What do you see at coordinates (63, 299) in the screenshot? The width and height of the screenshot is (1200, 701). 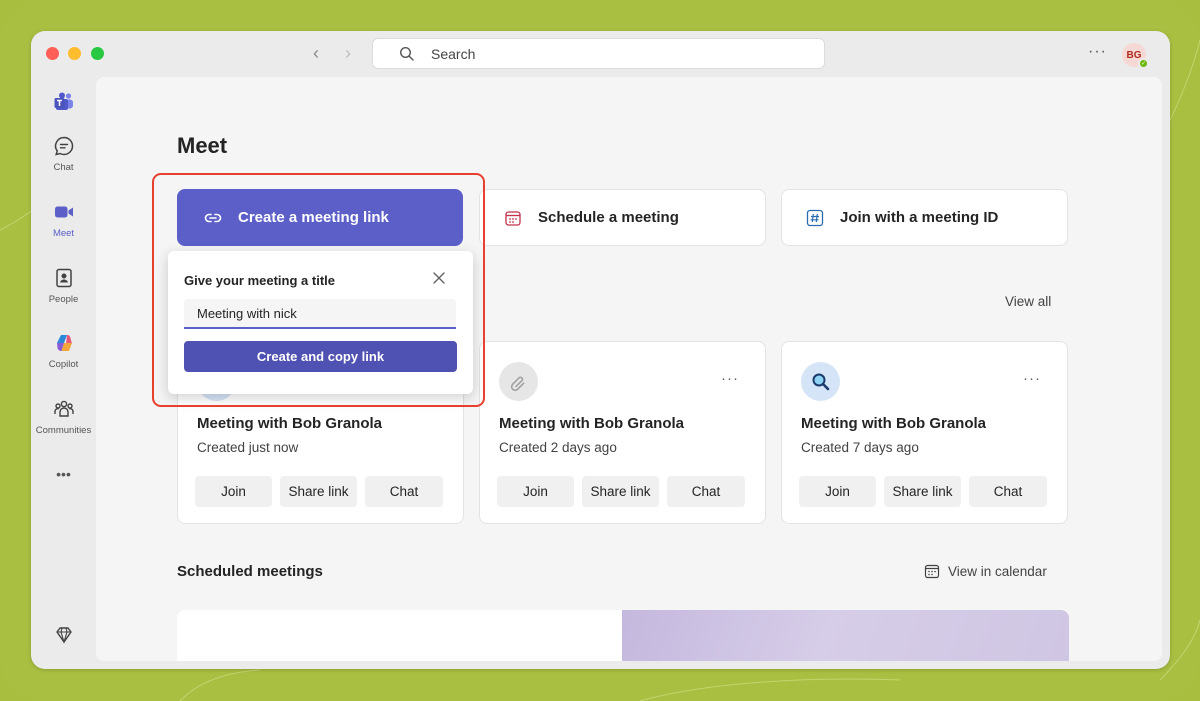 I see `rail-label-people: People` at bounding box center [63, 299].